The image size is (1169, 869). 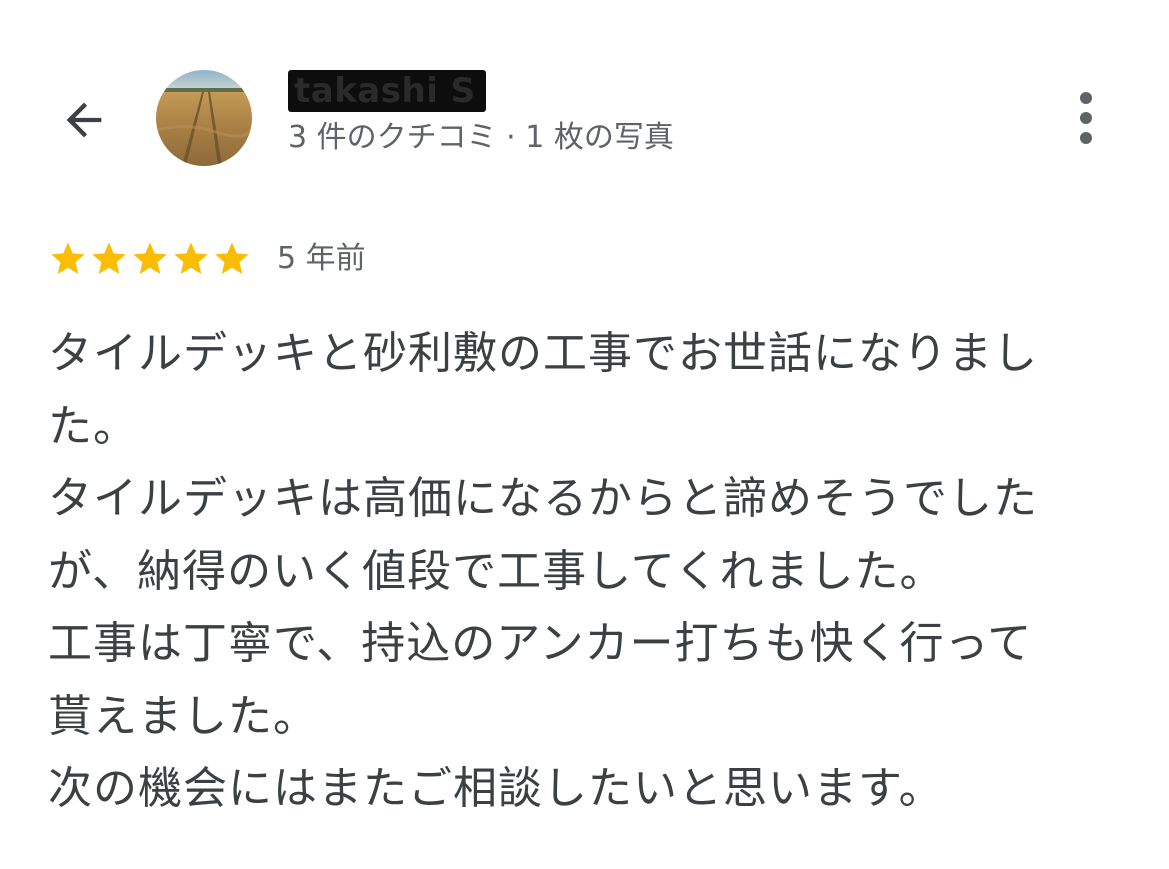 I want to click on review-date: 5 年前, so click(x=321, y=258).